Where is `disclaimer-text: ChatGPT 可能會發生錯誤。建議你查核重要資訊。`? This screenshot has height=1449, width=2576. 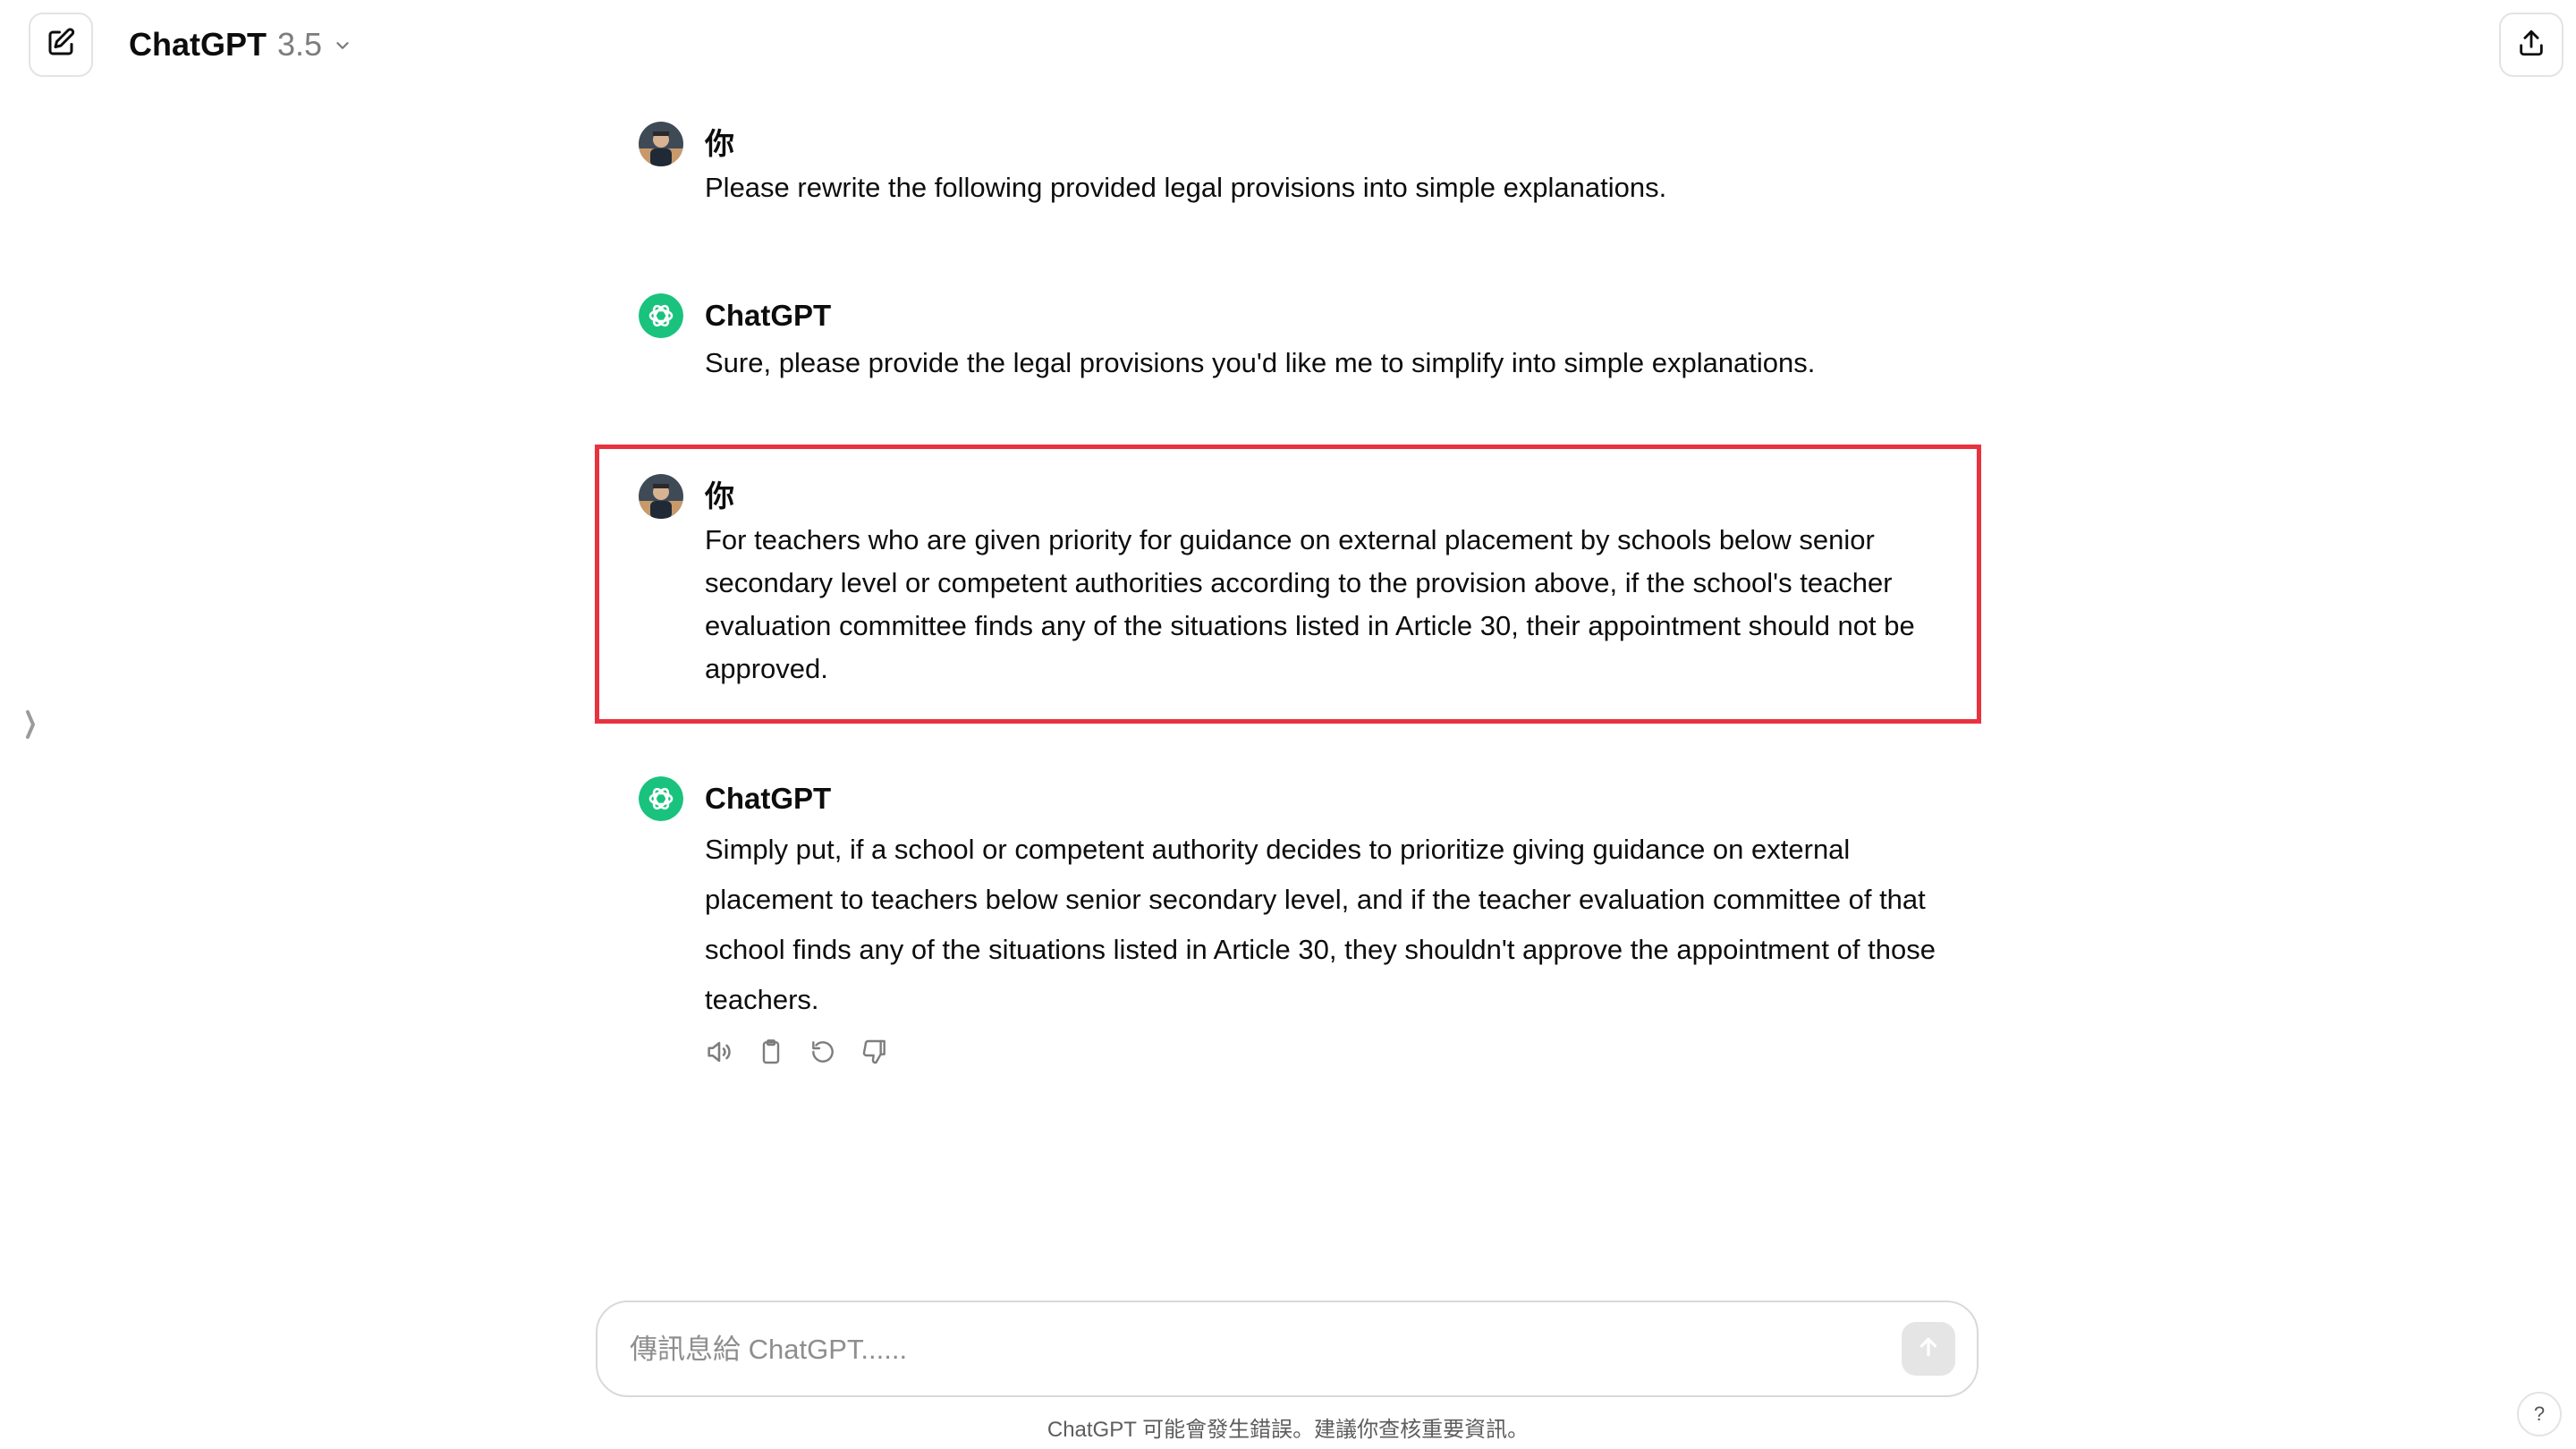 disclaimer-text: ChatGPT 可能會發生錯誤。建議你查核重要資訊。 is located at coordinates (1288, 1430).